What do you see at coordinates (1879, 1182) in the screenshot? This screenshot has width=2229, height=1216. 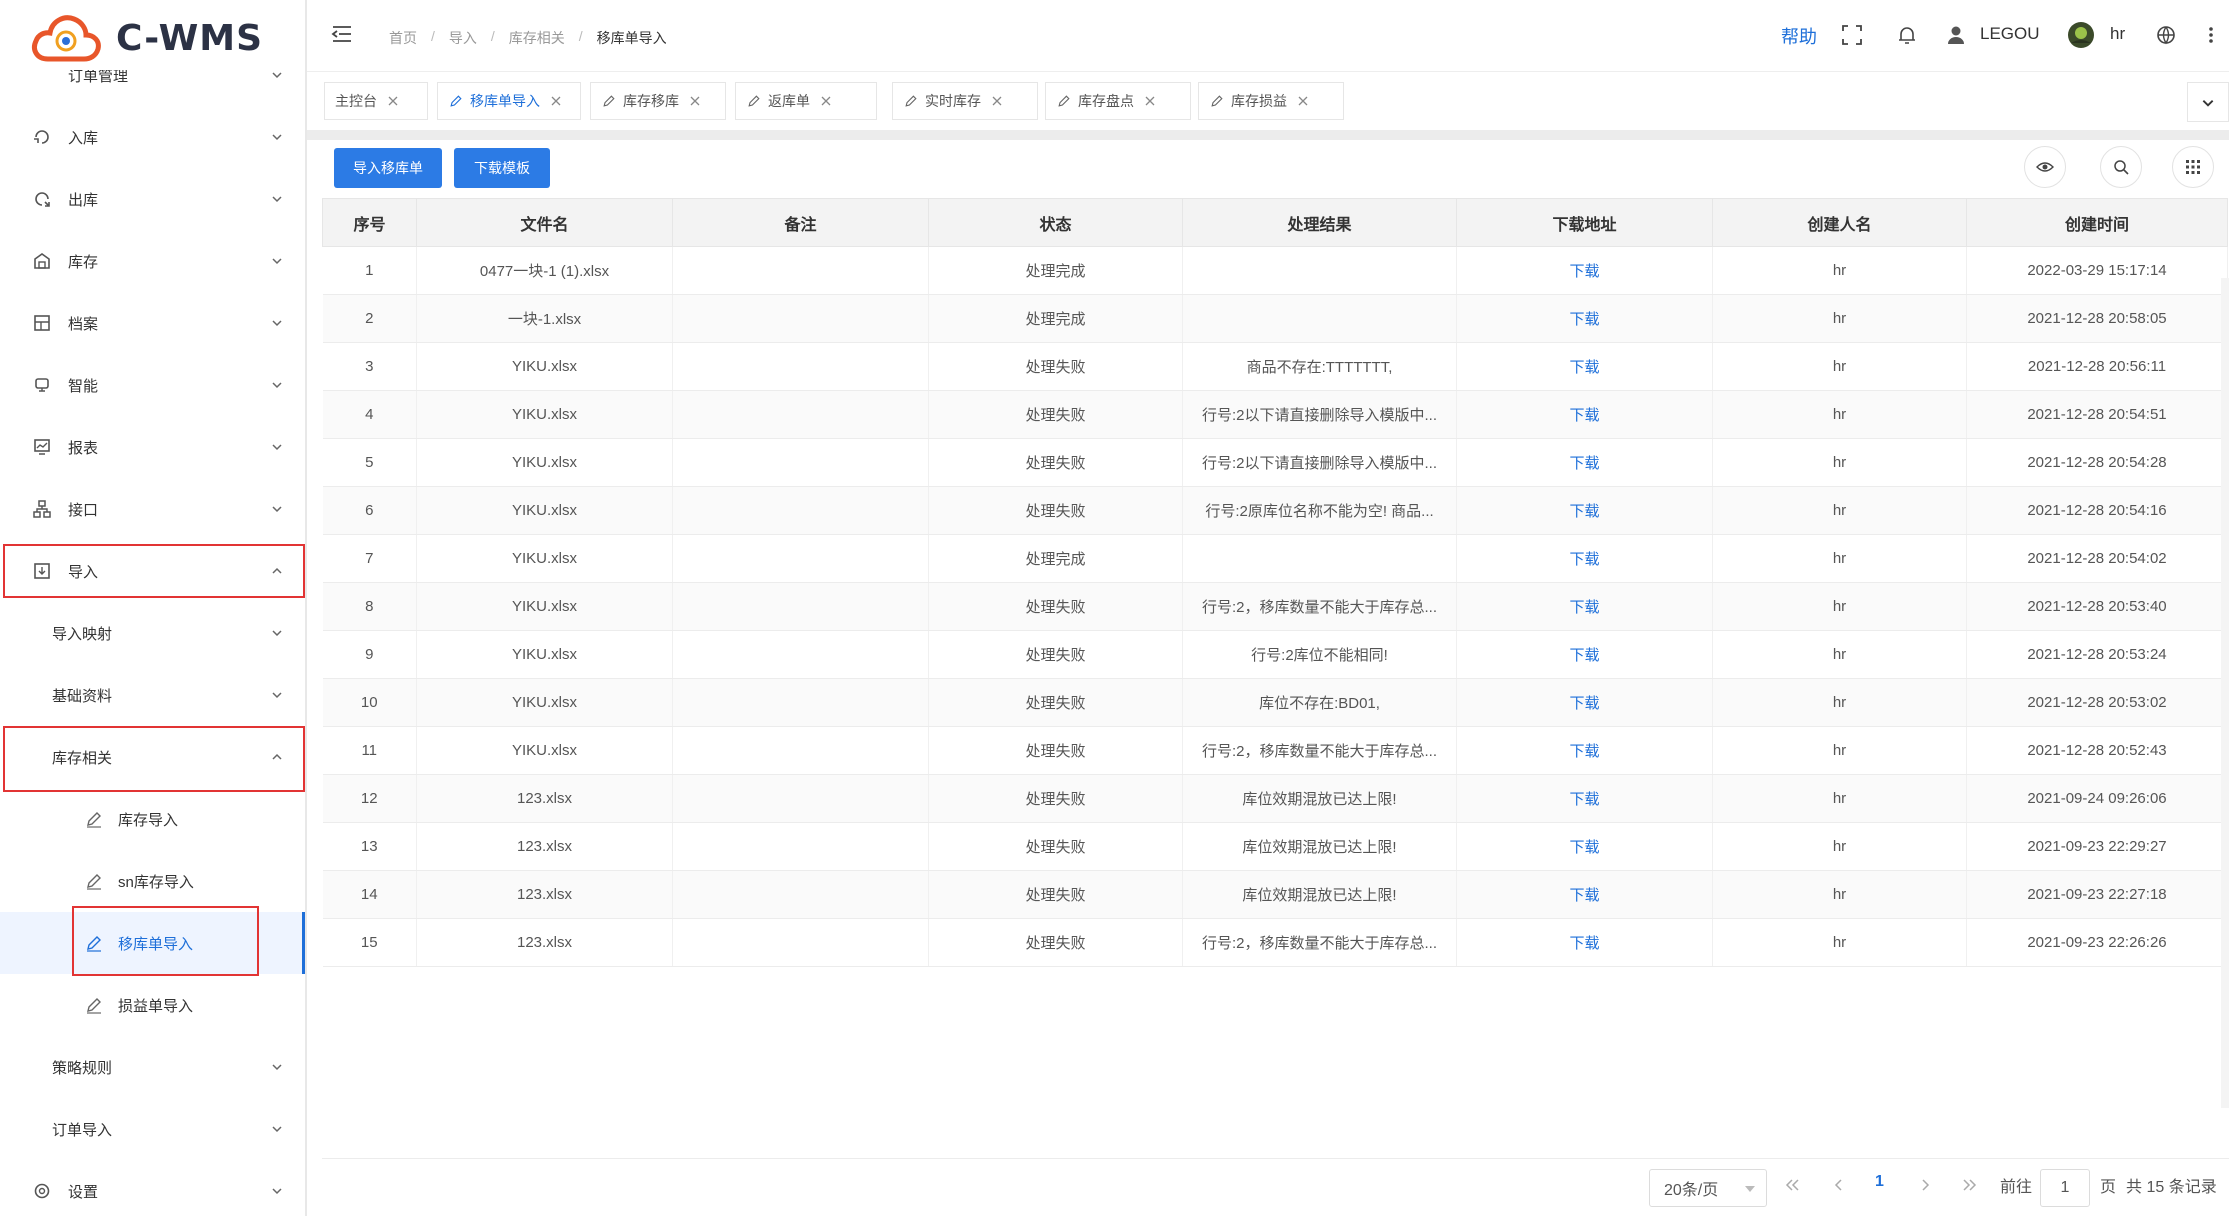 I see `page-number-current: 1` at bounding box center [1879, 1182].